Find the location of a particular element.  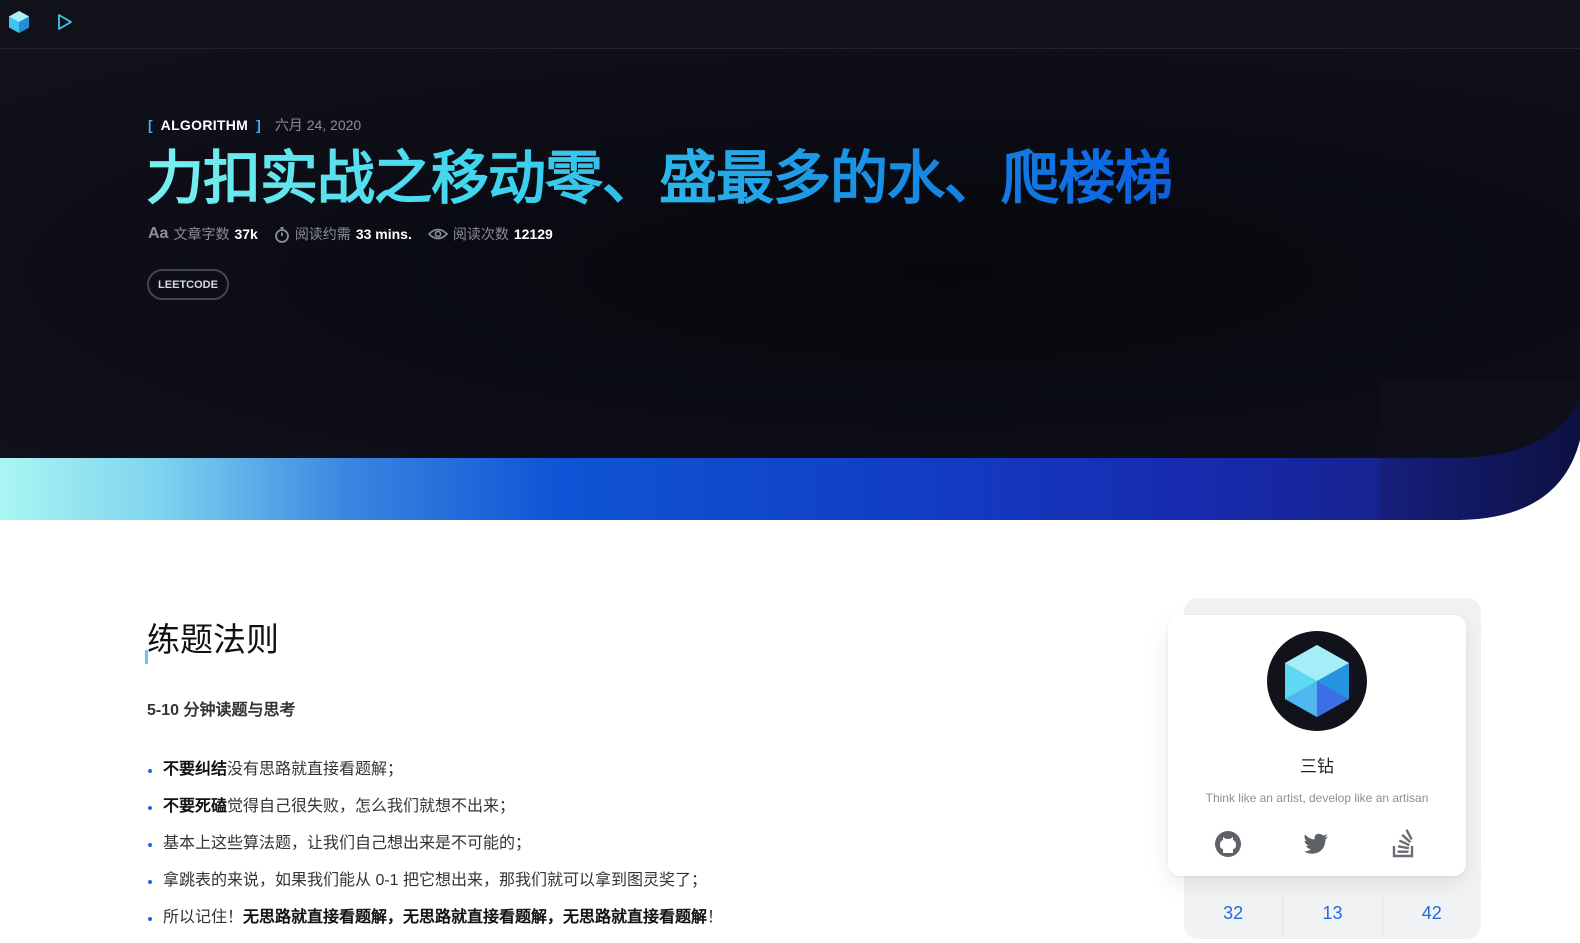

category-link: ALGORITHM is located at coordinates (204, 125).